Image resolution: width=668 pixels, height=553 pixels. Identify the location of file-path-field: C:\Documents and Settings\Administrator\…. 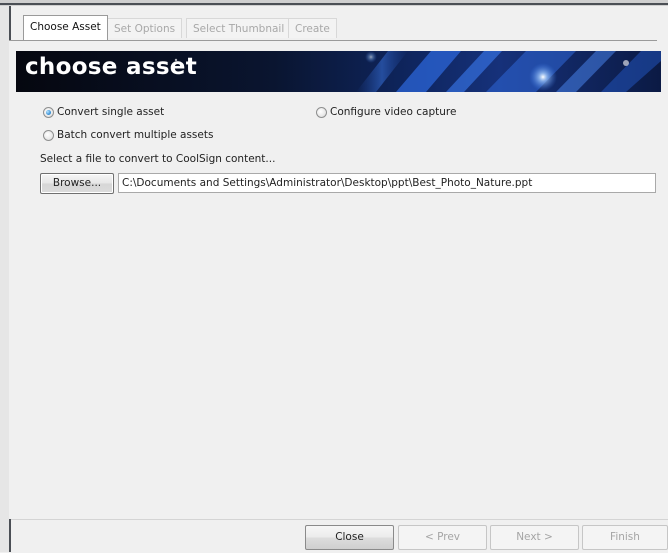
(387, 183).